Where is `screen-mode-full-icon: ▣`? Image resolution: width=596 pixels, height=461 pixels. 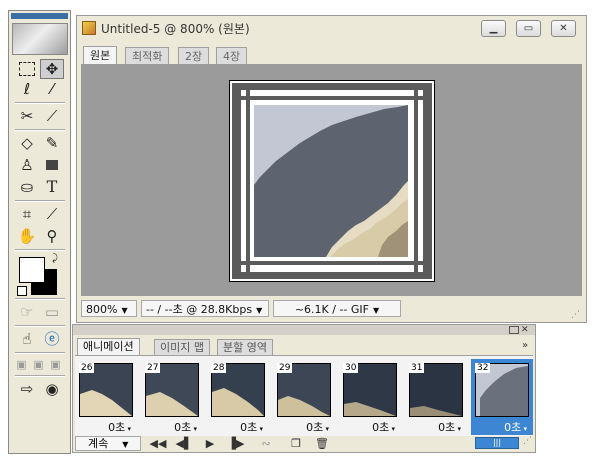
screen-mode-full-icon: ▣ is located at coordinates (55, 365).